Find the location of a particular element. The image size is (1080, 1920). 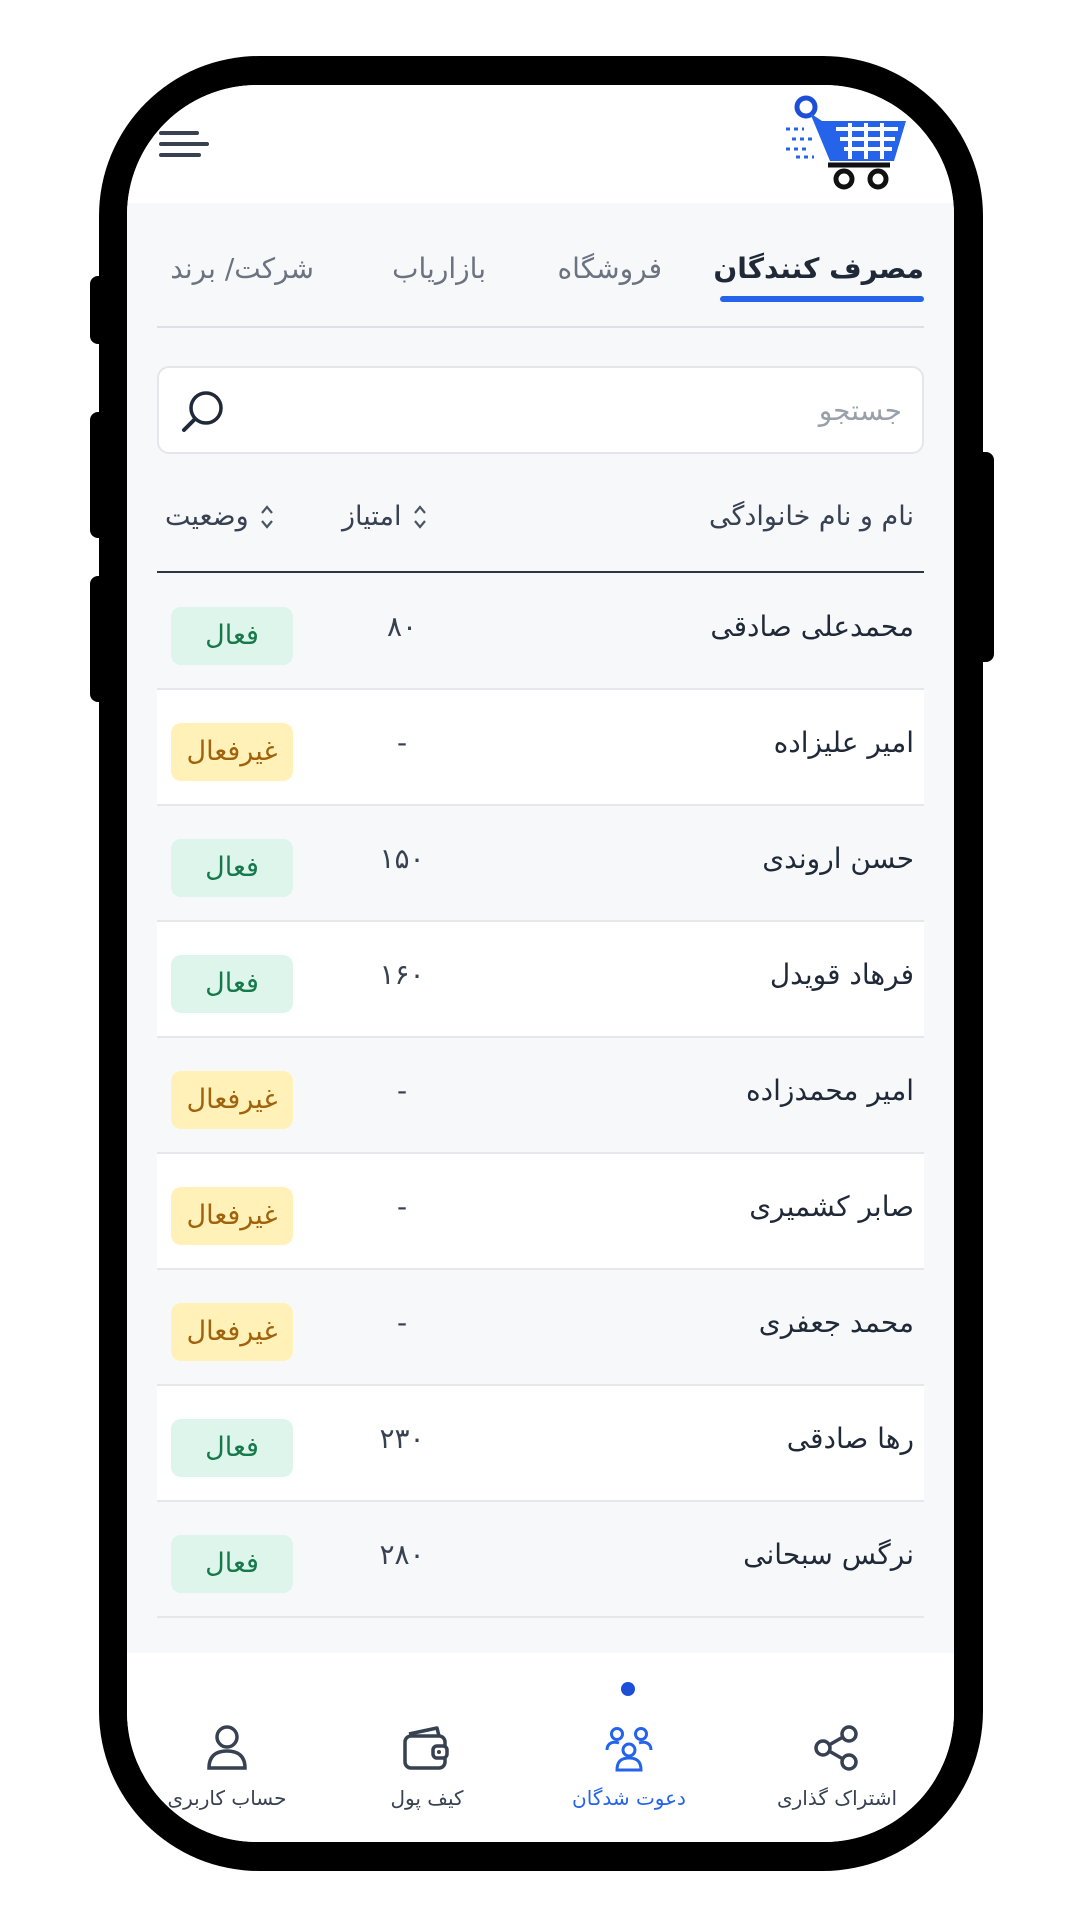

table-row: محمدعلی صادقی ۸۰ فعال is located at coordinates (540, 632).